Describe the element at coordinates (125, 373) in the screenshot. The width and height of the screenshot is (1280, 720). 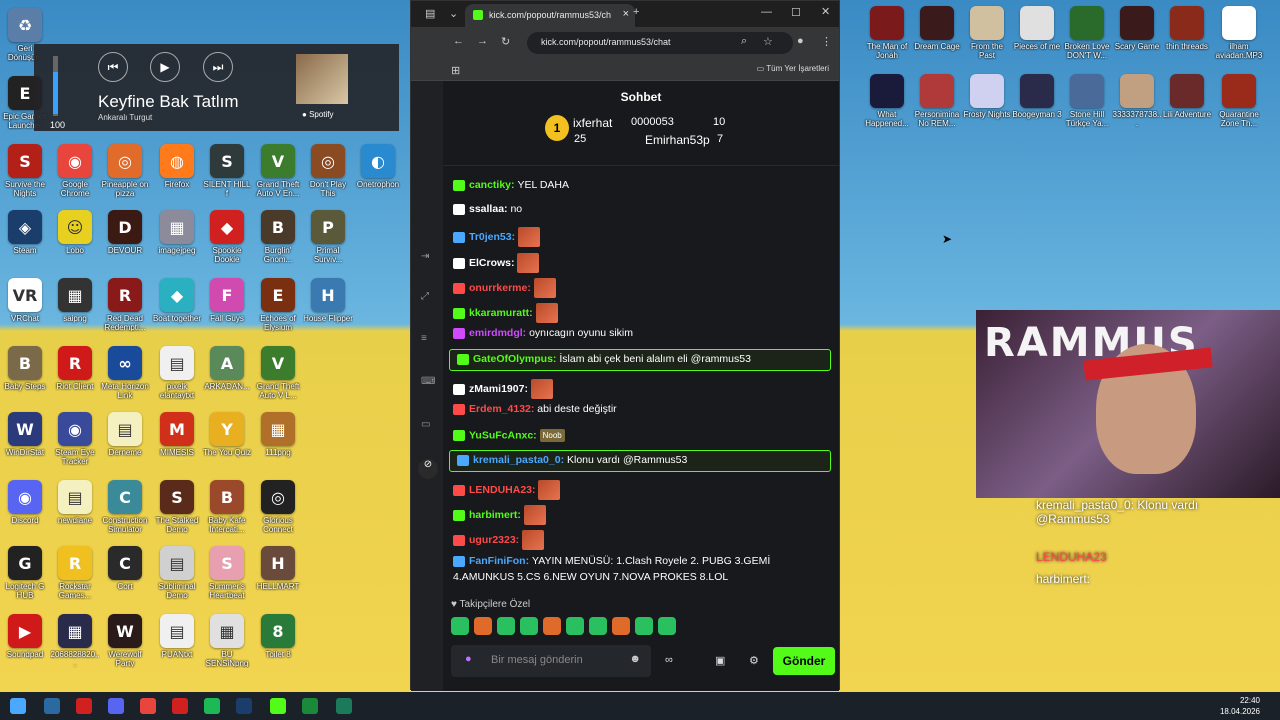
I see `desktop-icon: ∞ Meta Horizon Link` at that location.